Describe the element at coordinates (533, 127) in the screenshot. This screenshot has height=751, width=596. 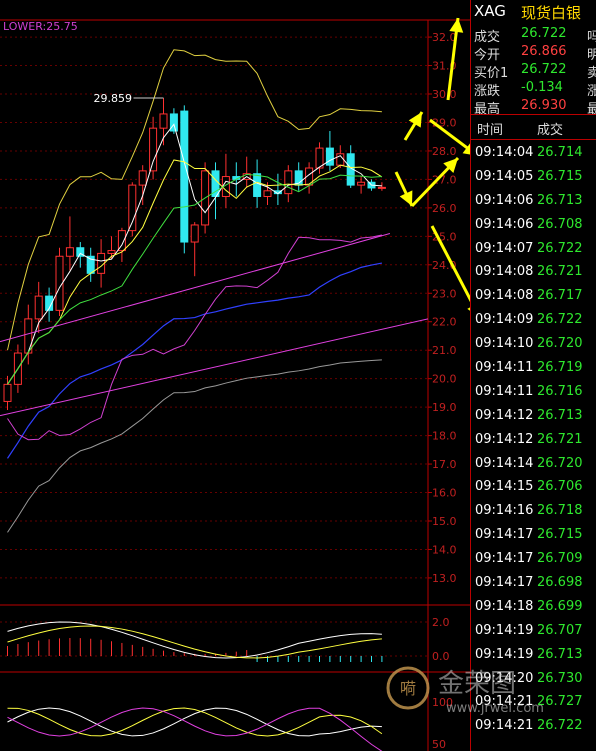
I see `trades-header: 时间 成交` at that location.